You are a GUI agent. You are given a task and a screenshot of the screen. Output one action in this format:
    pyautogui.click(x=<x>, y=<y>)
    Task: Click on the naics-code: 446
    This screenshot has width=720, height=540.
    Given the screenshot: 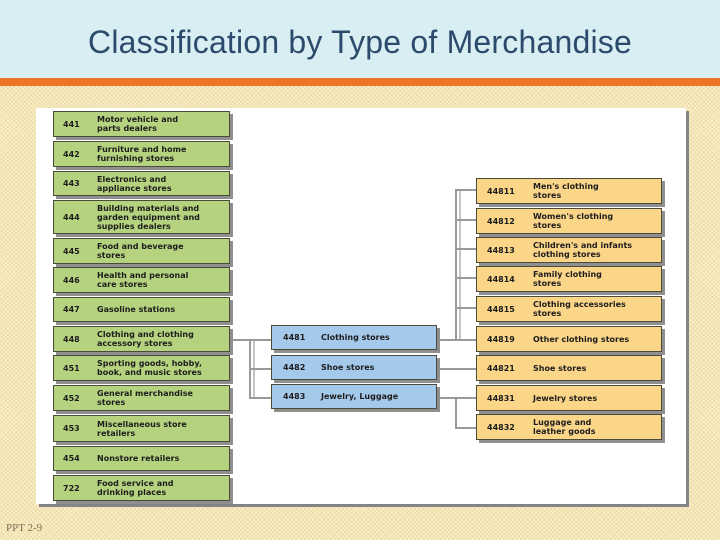 What is the action you would take?
    pyautogui.click(x=71, y=280)
    